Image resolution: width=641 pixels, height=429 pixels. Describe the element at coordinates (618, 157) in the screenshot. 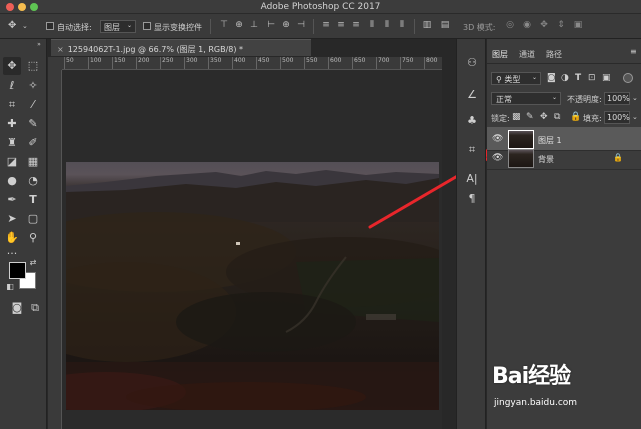

I see `lock-icon: 🔒` at that location.